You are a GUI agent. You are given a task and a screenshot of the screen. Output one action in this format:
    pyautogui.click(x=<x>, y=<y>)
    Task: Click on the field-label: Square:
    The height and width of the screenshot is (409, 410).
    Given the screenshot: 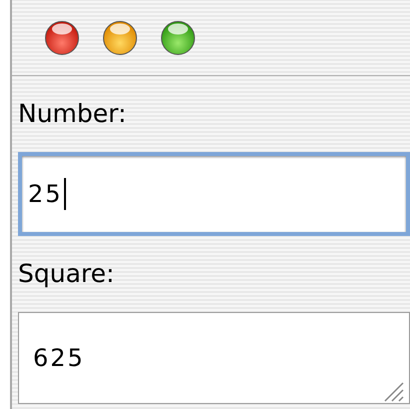 What is the action you would take?
    pyautogui.click(x=66, y=274)
    